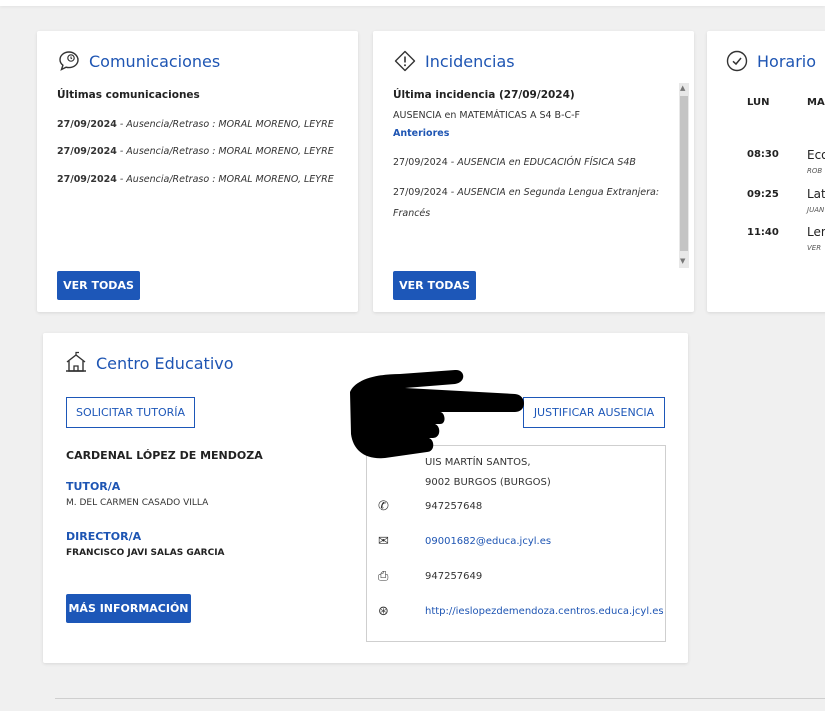  Describe the element at coordinates (164, 455) in the screenshot. I see `school-name: CARDENAL LÓPEZ DE MENDOZA` at that location.